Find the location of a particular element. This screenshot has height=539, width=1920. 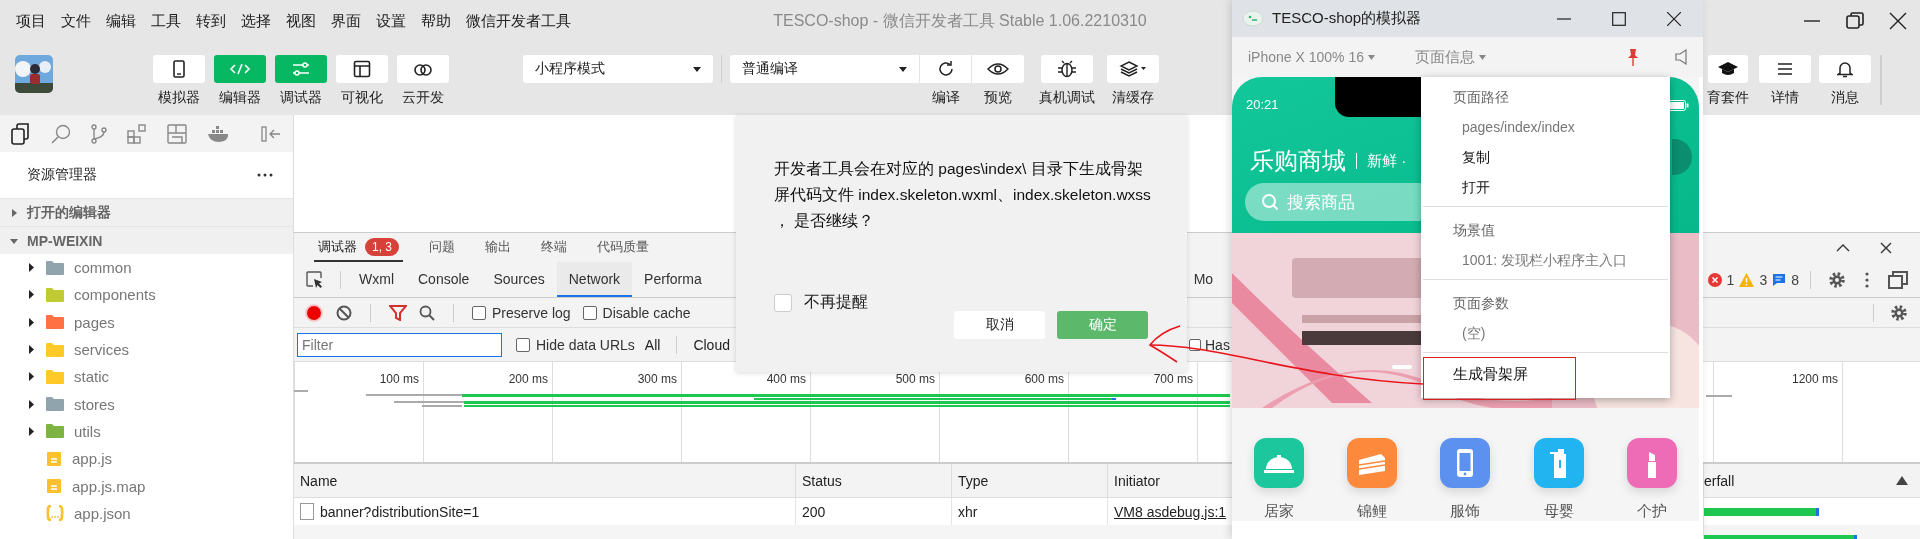

dont-remind-checkbox: 不再提醒 is located at coordinates (961, 302).